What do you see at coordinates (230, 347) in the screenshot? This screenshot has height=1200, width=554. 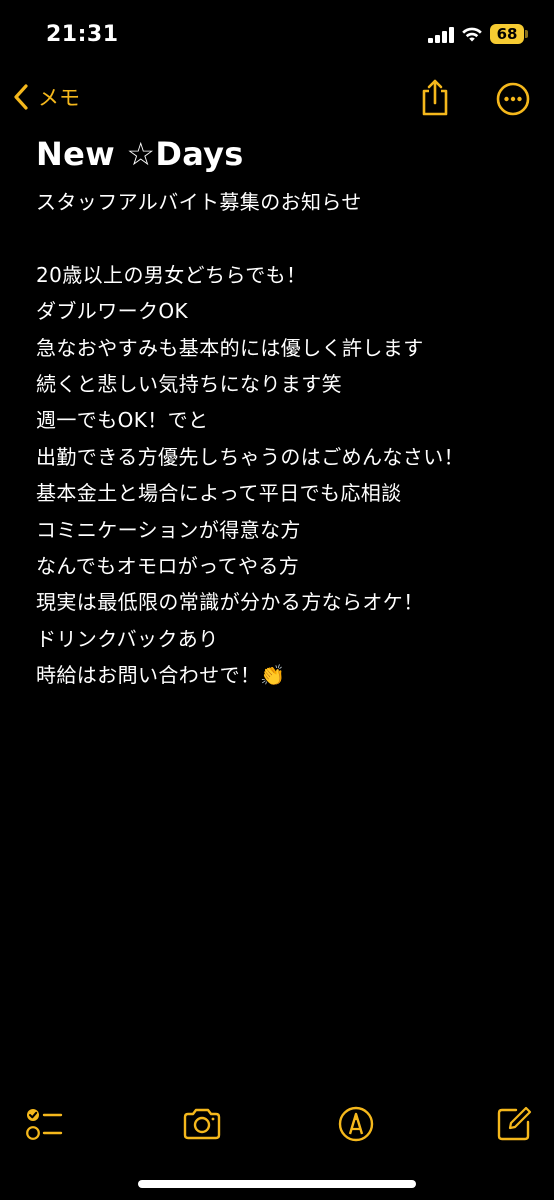 I see `note-line: 急なおやすみも基本的には優しく許します` at bounding box center [230, 347].